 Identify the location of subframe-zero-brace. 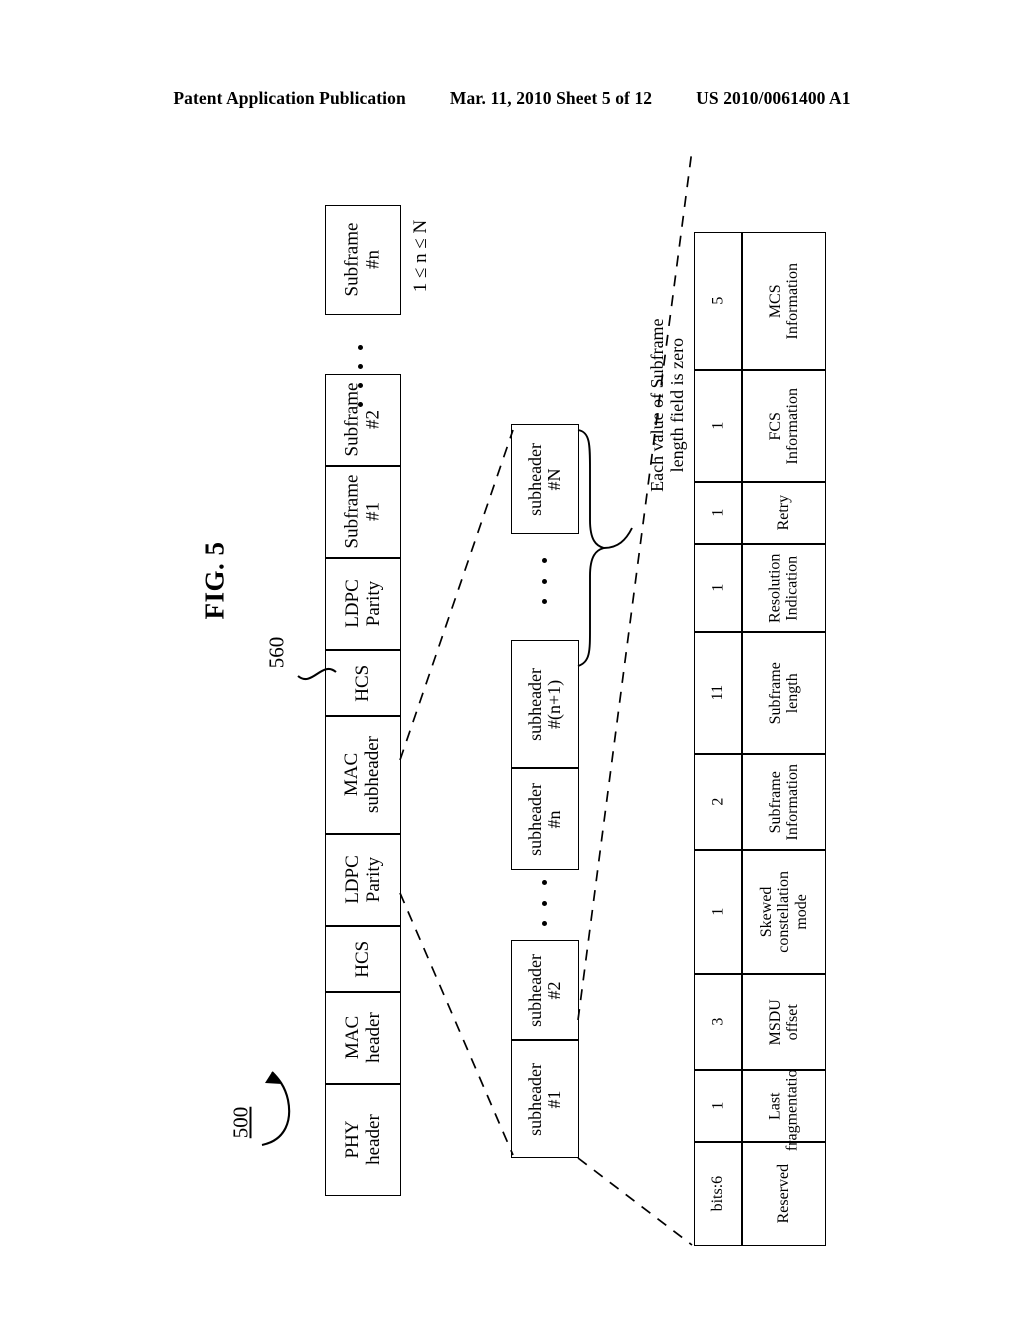
(591, 548).